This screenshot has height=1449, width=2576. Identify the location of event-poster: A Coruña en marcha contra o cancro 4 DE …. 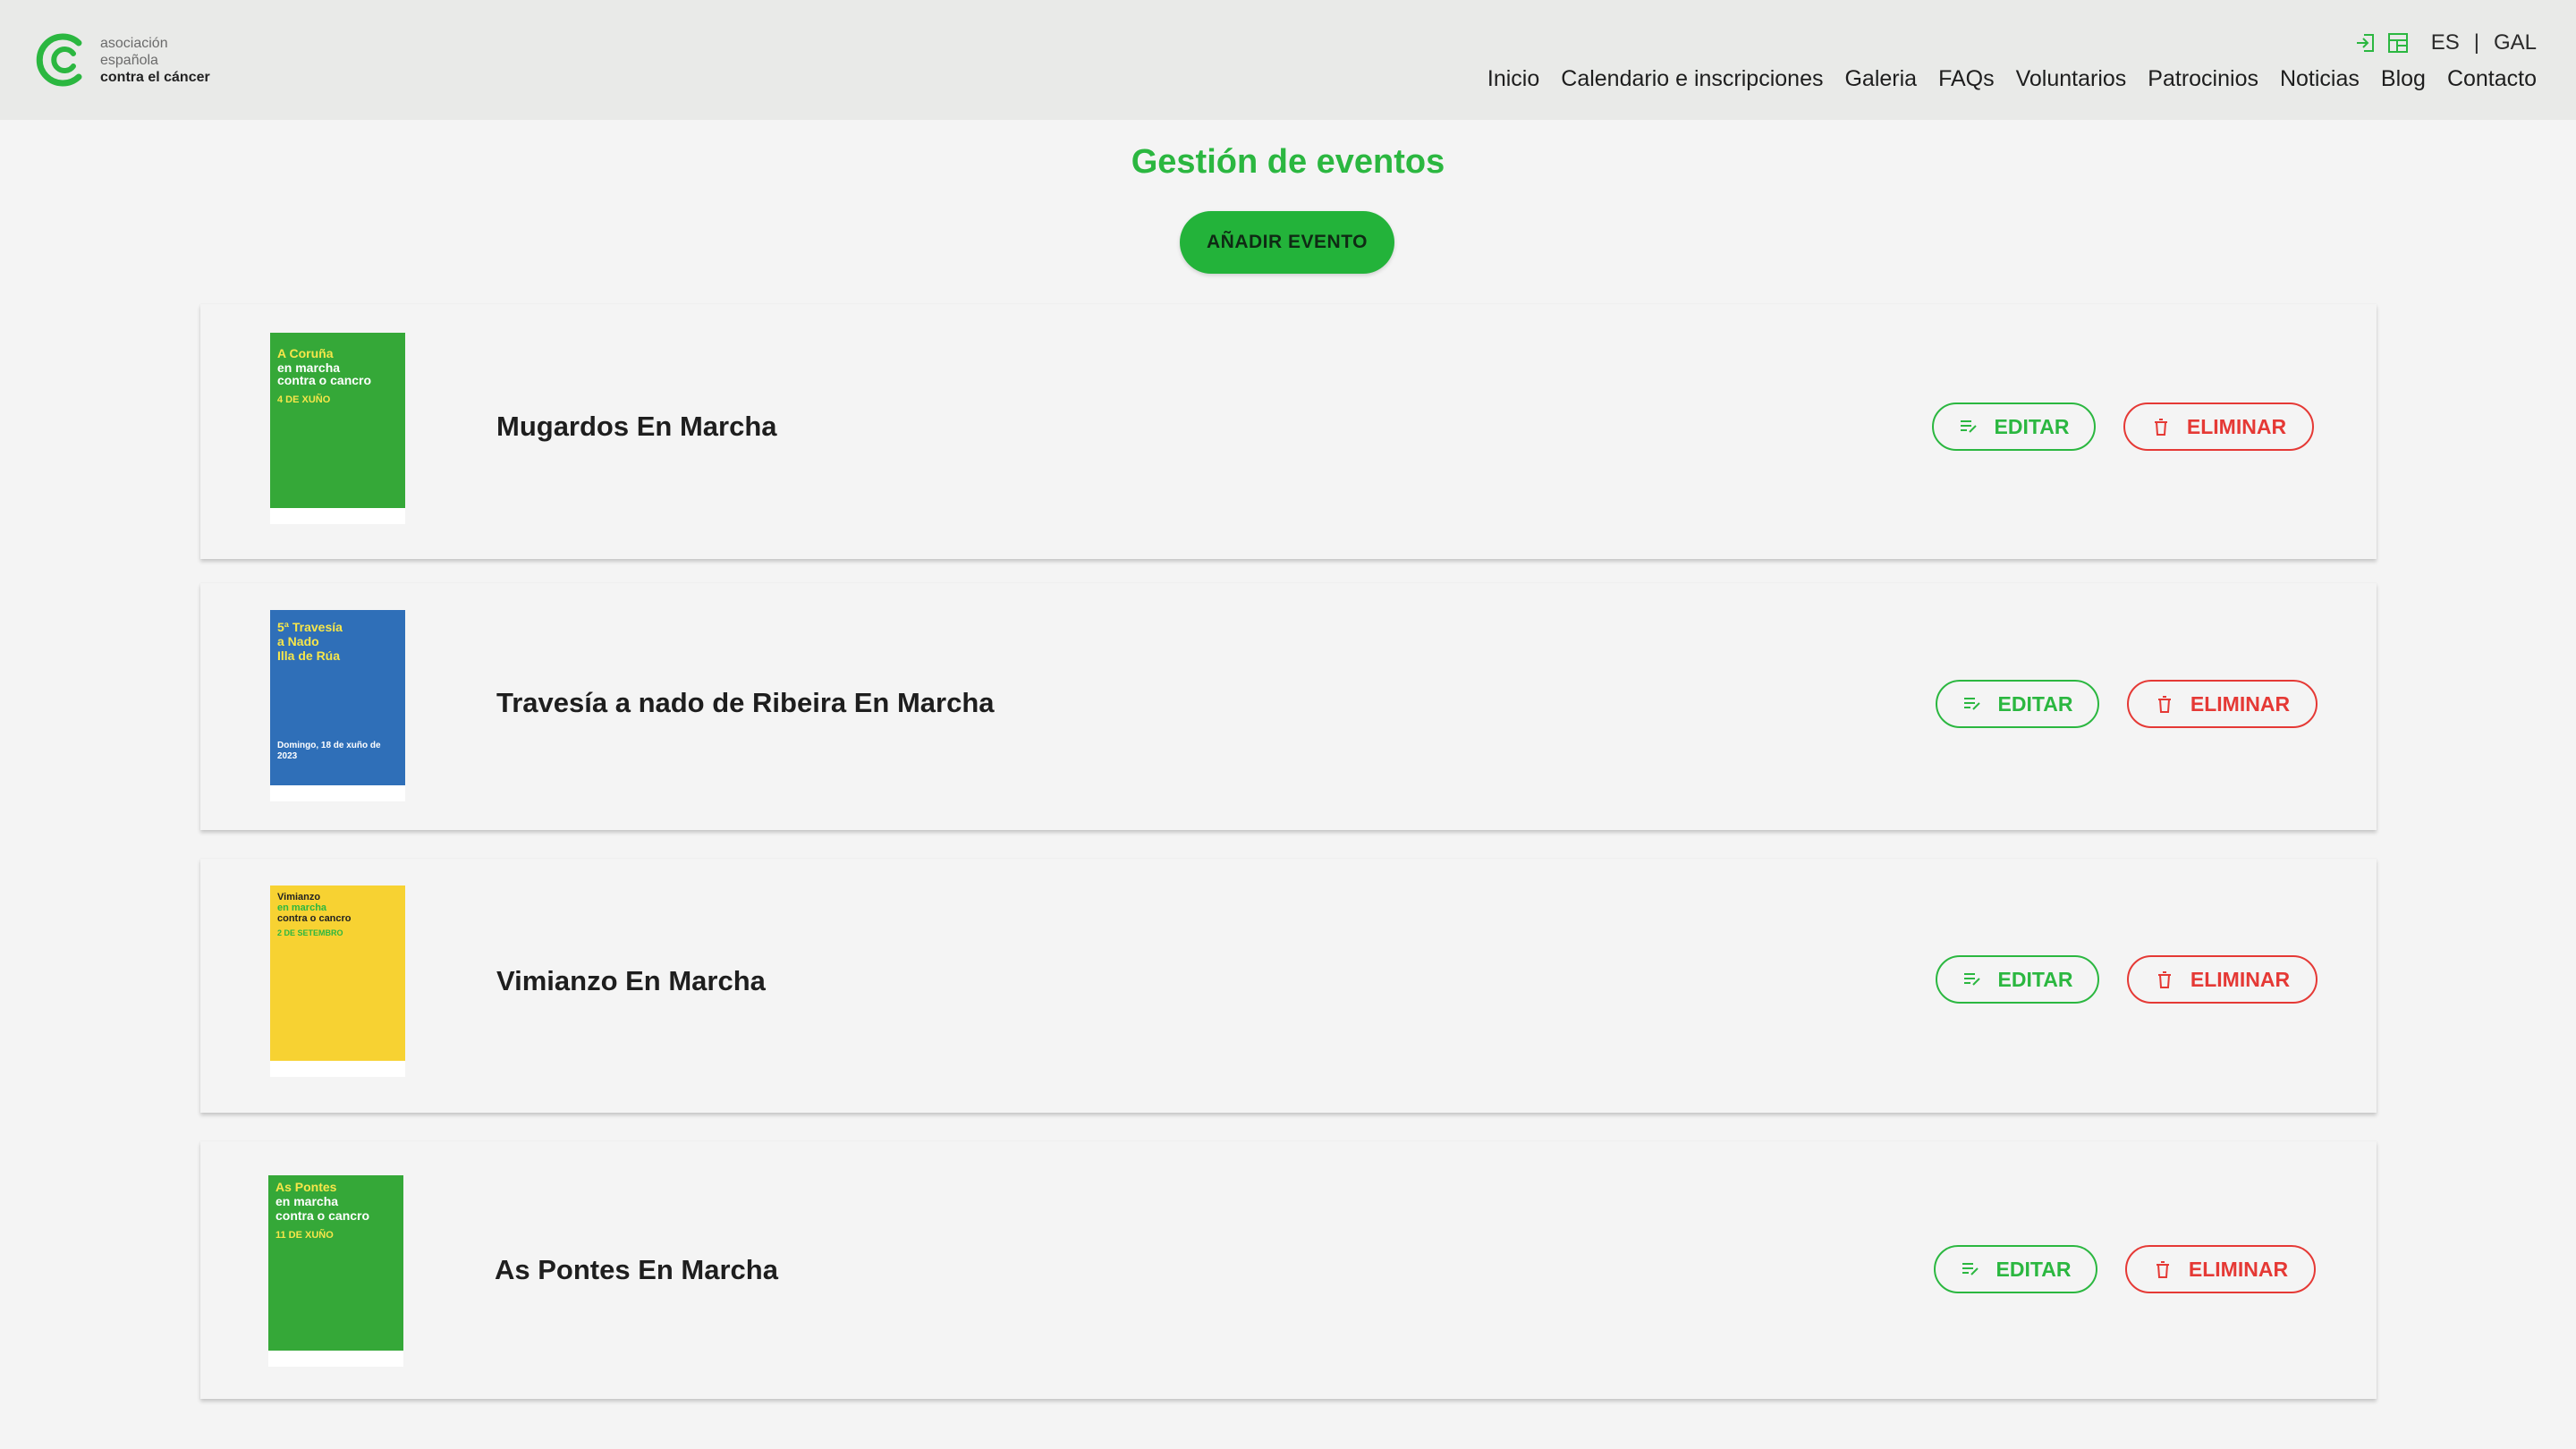
(337, 428).